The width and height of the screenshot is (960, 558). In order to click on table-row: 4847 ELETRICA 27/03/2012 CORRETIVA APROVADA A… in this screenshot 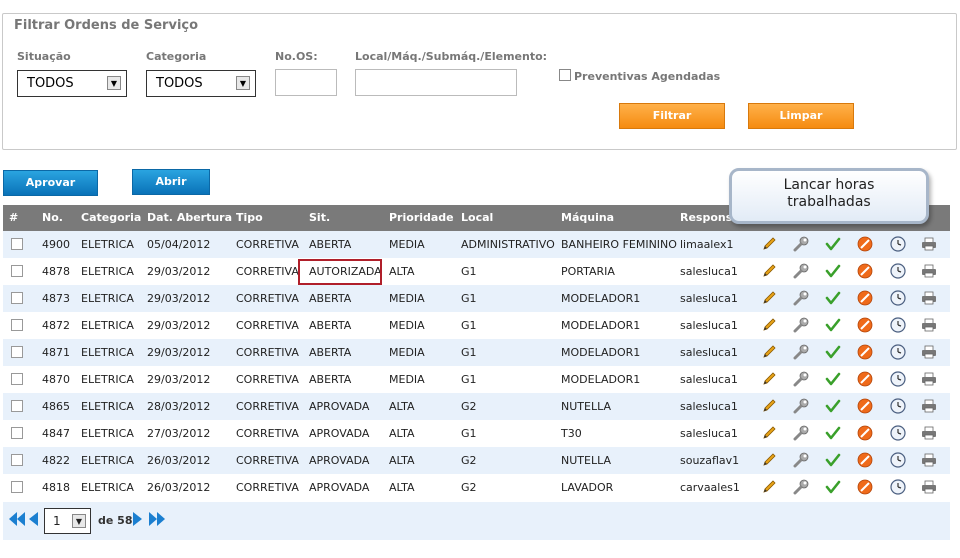, I will do `click(476, 433)`.